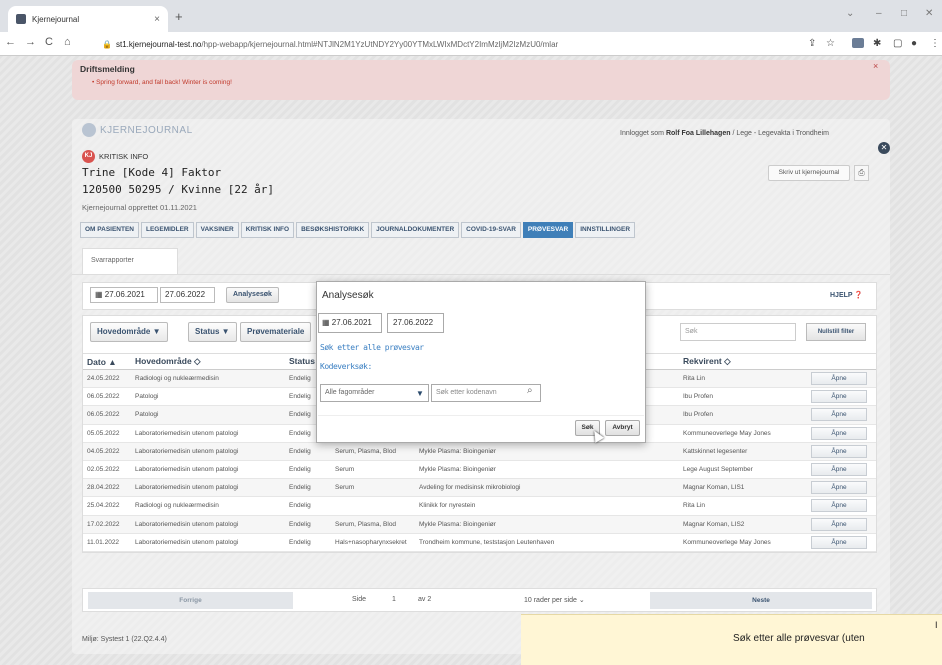 The height and width of the screenshot is (665, 942). What do you see at coordinates (190, 600) in the screenshot?
I see `previous-page-button: Forrige` at bounding box center [190, 600].